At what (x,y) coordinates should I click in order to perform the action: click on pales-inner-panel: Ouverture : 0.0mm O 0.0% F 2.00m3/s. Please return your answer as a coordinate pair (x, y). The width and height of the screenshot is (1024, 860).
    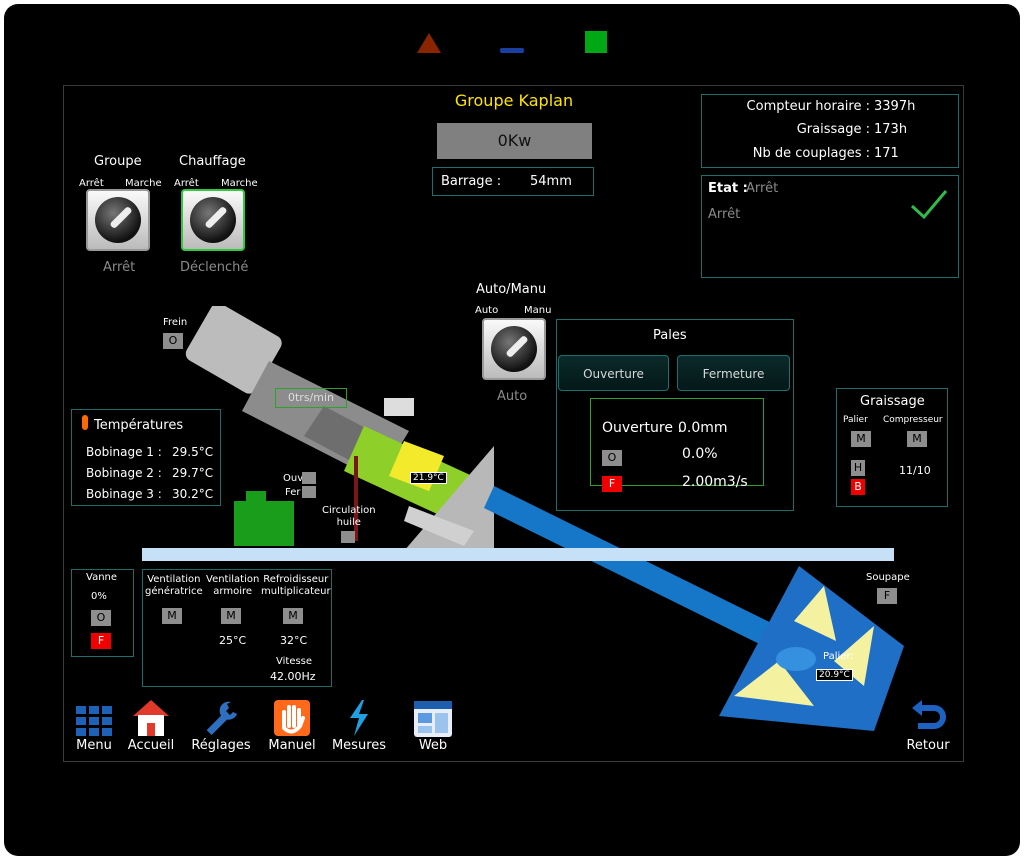
    Looking at the image, I should click on (677, 445).